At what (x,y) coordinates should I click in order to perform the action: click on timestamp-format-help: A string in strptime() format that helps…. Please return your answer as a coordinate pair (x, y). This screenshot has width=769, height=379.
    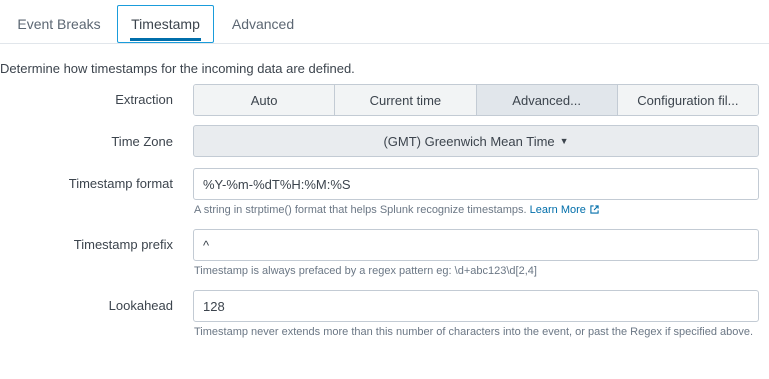
    Looking at the image, I should click on (396, 210).